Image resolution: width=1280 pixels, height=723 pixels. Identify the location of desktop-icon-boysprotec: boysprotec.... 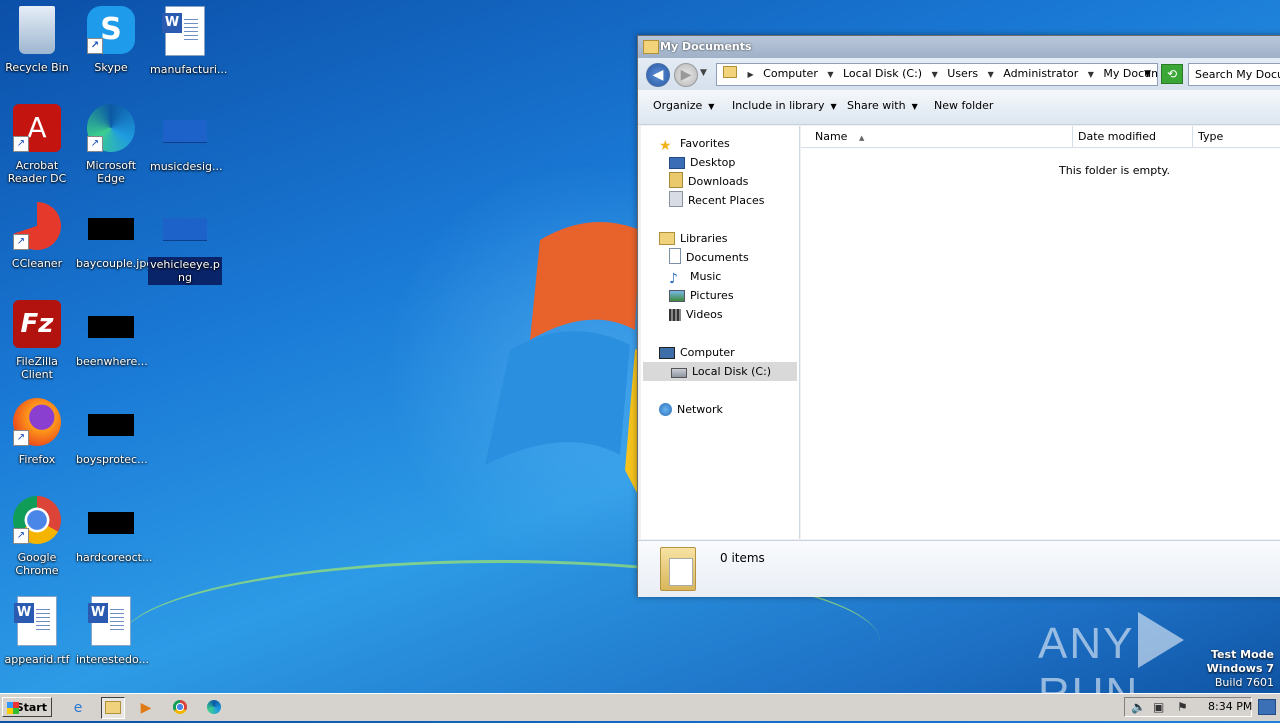
(111, 432).